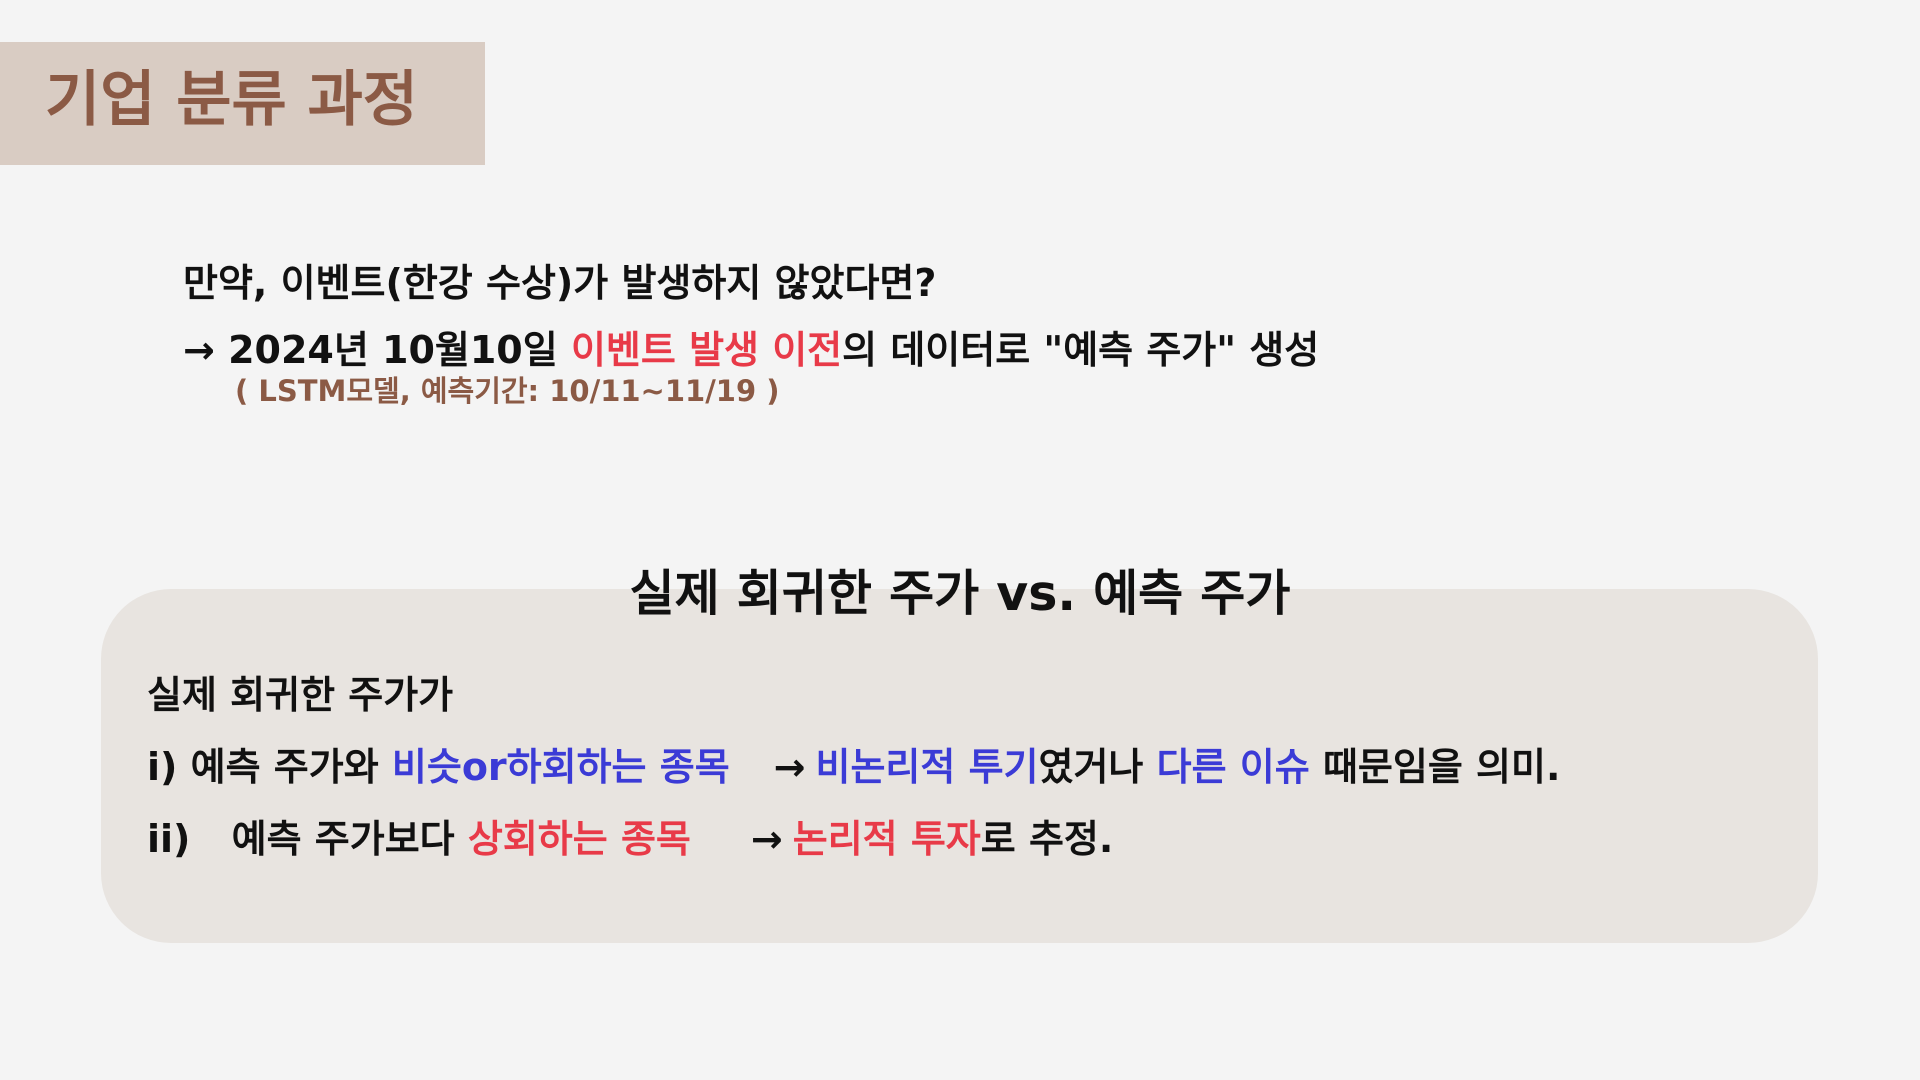 The image size is (1920, 1080). What do you see at coordinates (231, 100) in the screenshot?
I see `page-title: 기업 분류 과정` at bounding box center [231, 100].